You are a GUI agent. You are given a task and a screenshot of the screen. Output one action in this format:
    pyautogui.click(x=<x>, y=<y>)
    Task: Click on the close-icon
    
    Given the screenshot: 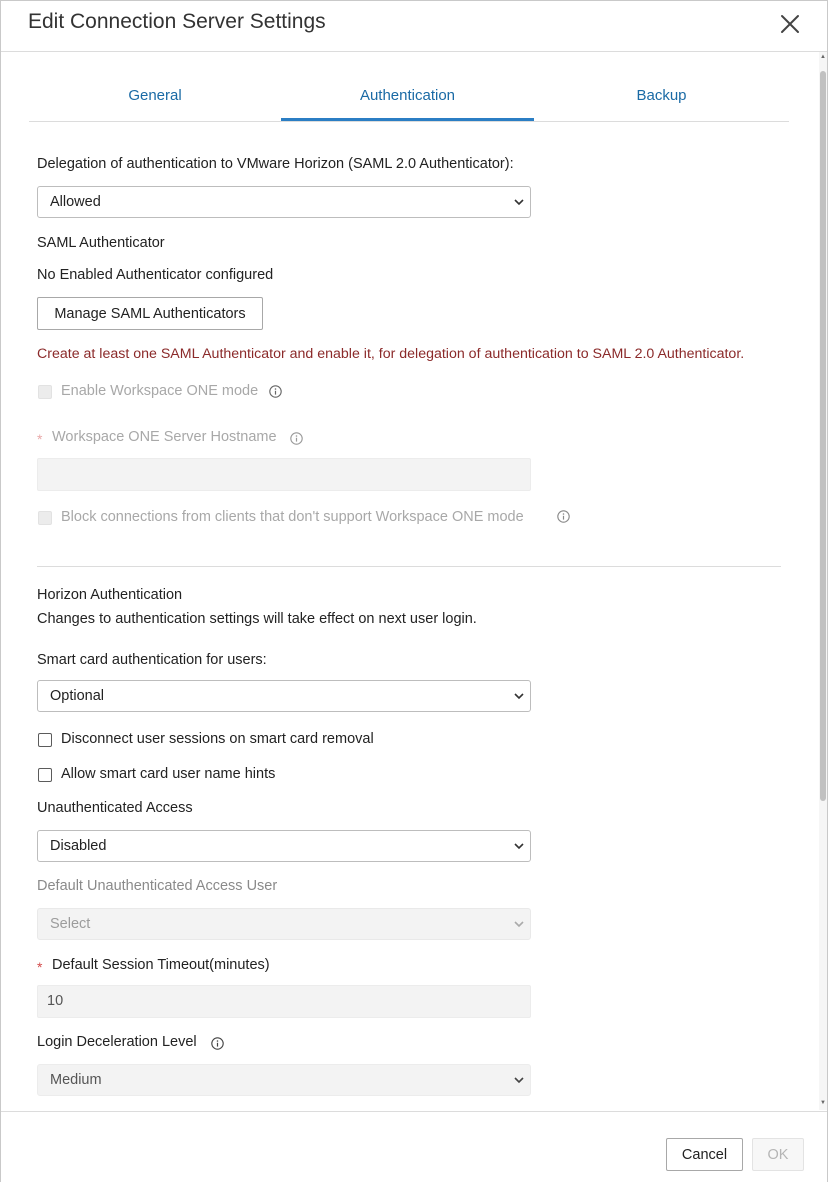 What is the action you would take?
    pyautogui.click(x=790, y=24)
    